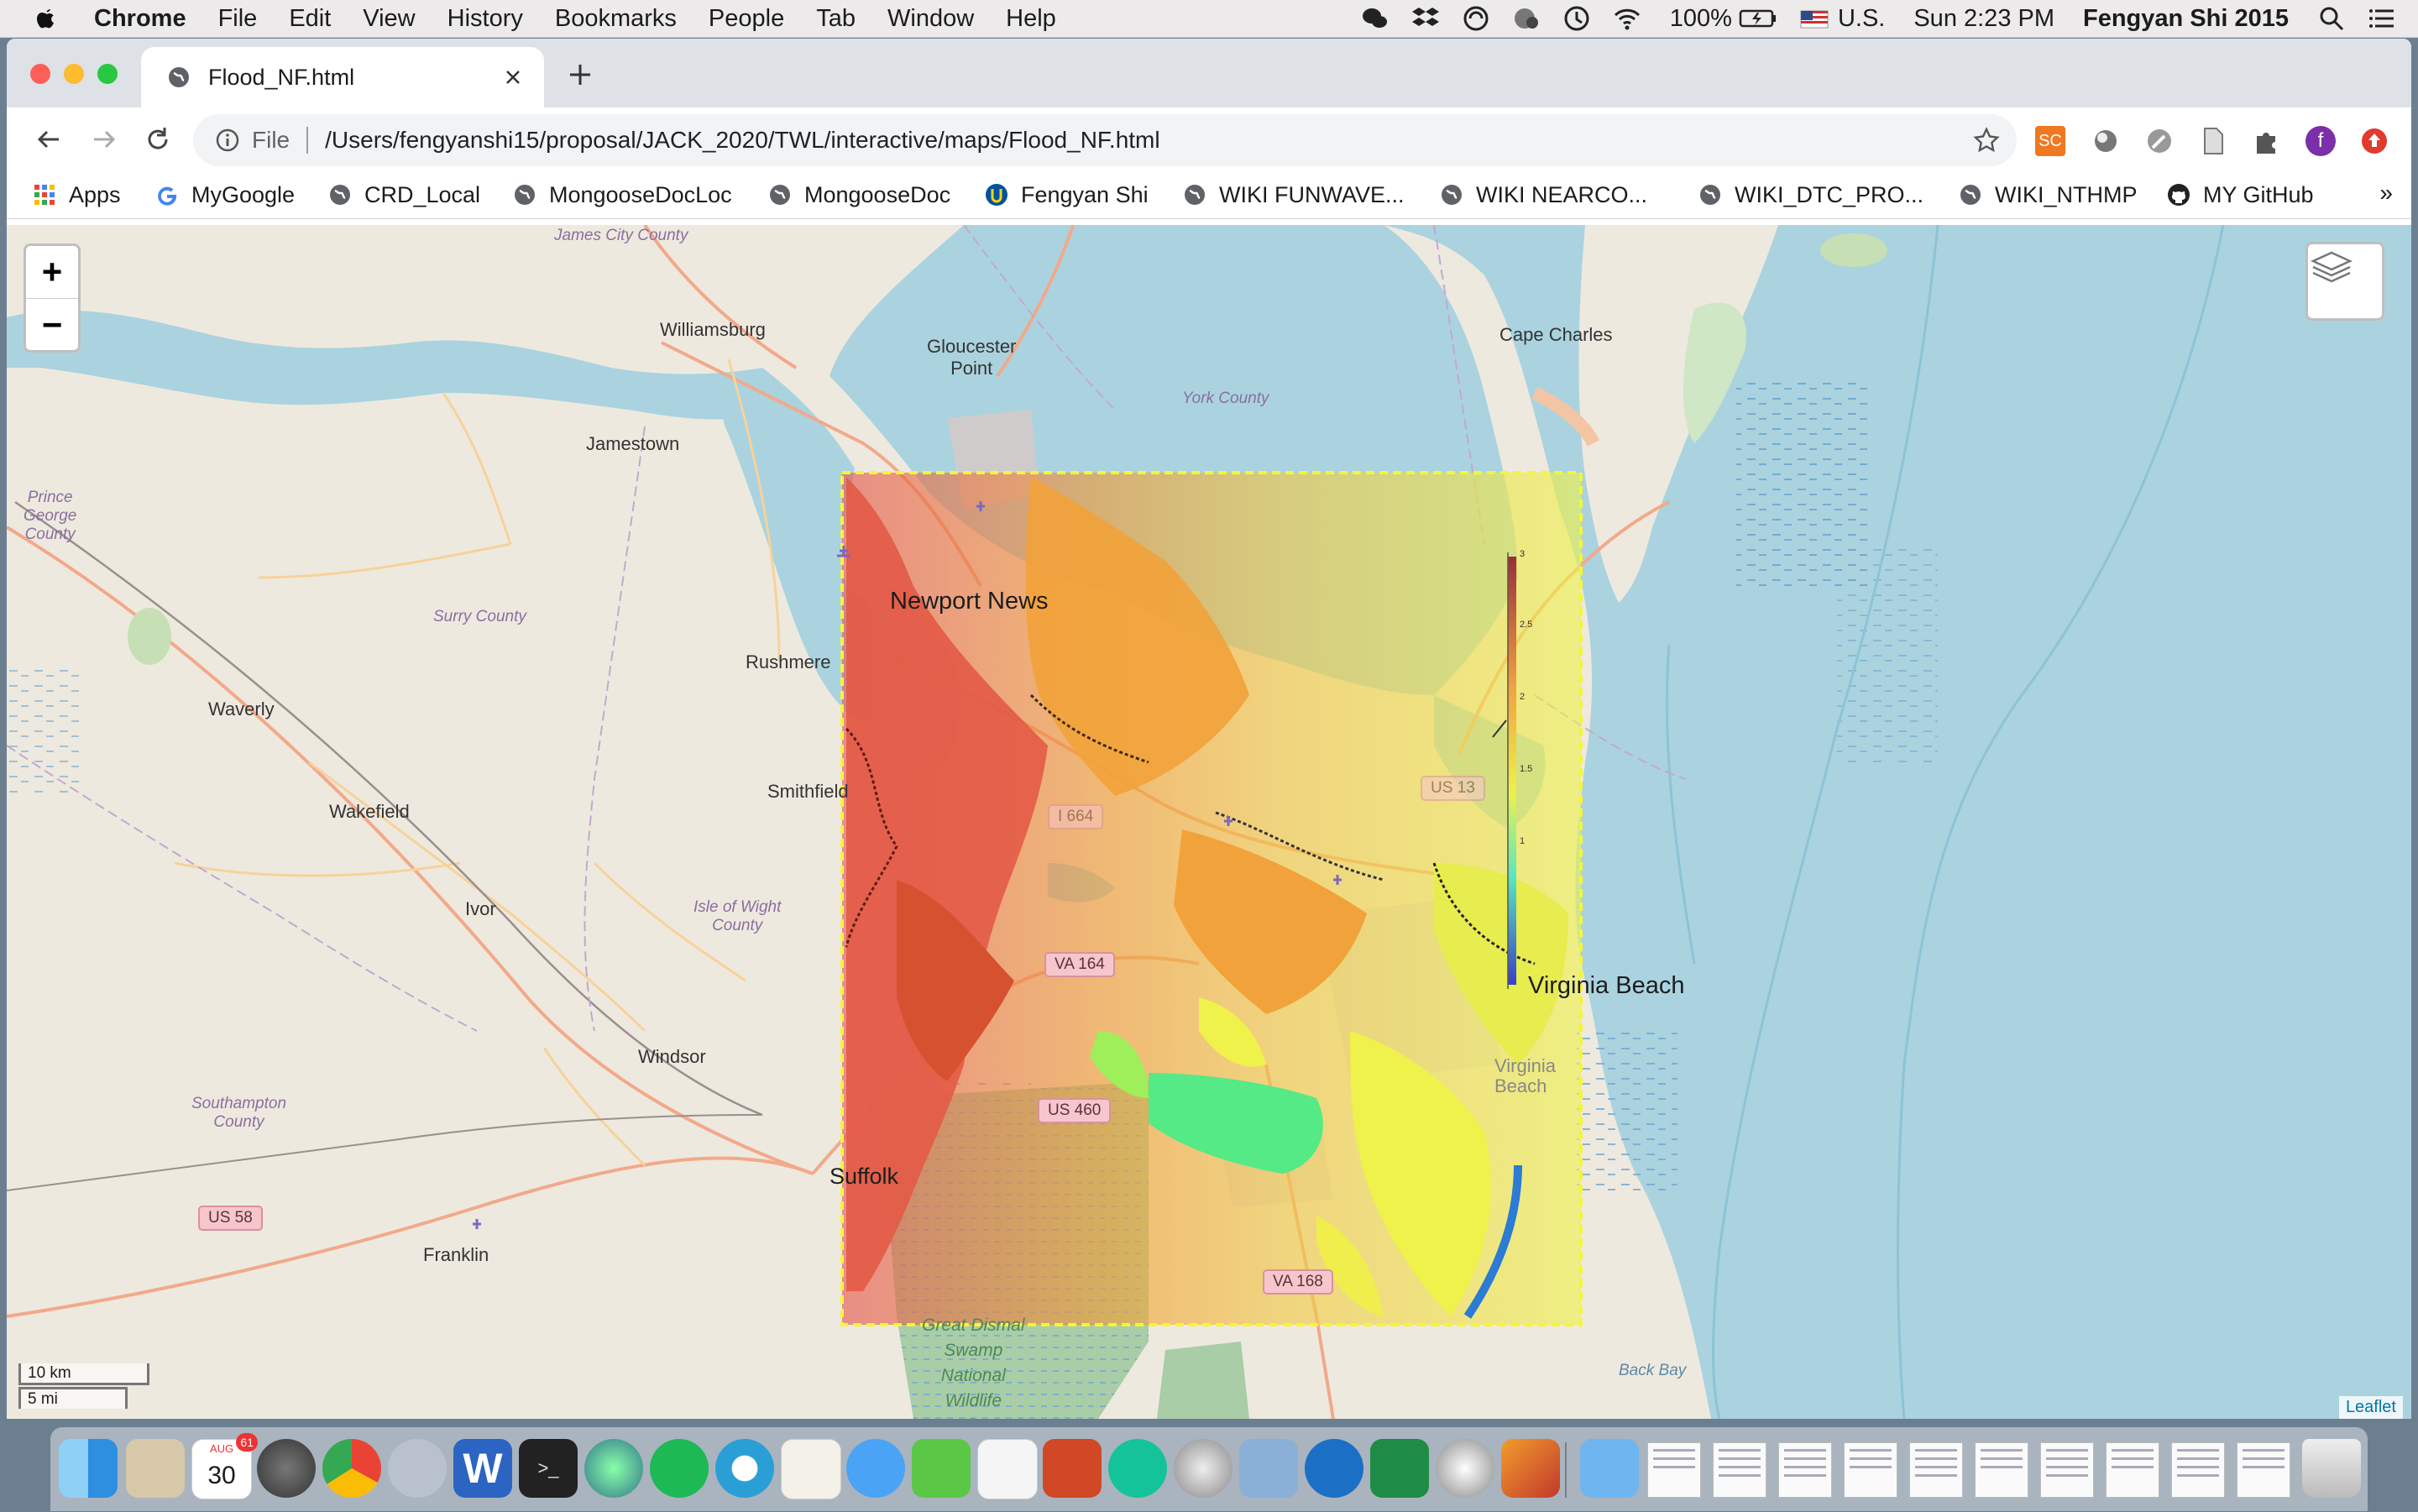 The width and height of the screenshot is (2418, 1512). What do you see at coordinates (286, 1468) in the screenshot?
I see `system-preferences-icon` at bounding box center [286, 1468].